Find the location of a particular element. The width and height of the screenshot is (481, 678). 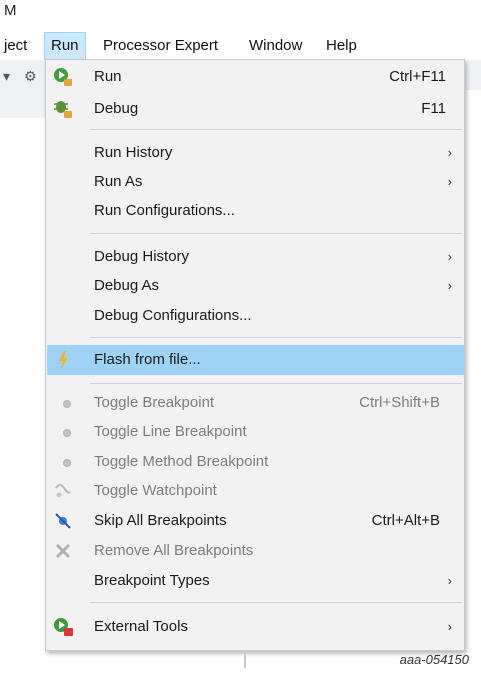

menu-item-run-as: Run As › is located at coordinates (255, 182).